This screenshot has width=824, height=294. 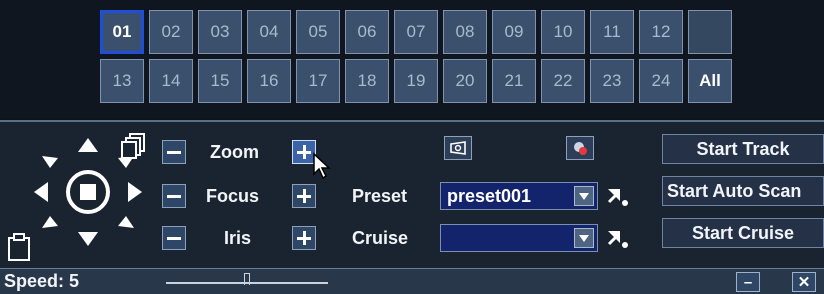 I want to click on zoom-out-button, so click(x=174, y=152).